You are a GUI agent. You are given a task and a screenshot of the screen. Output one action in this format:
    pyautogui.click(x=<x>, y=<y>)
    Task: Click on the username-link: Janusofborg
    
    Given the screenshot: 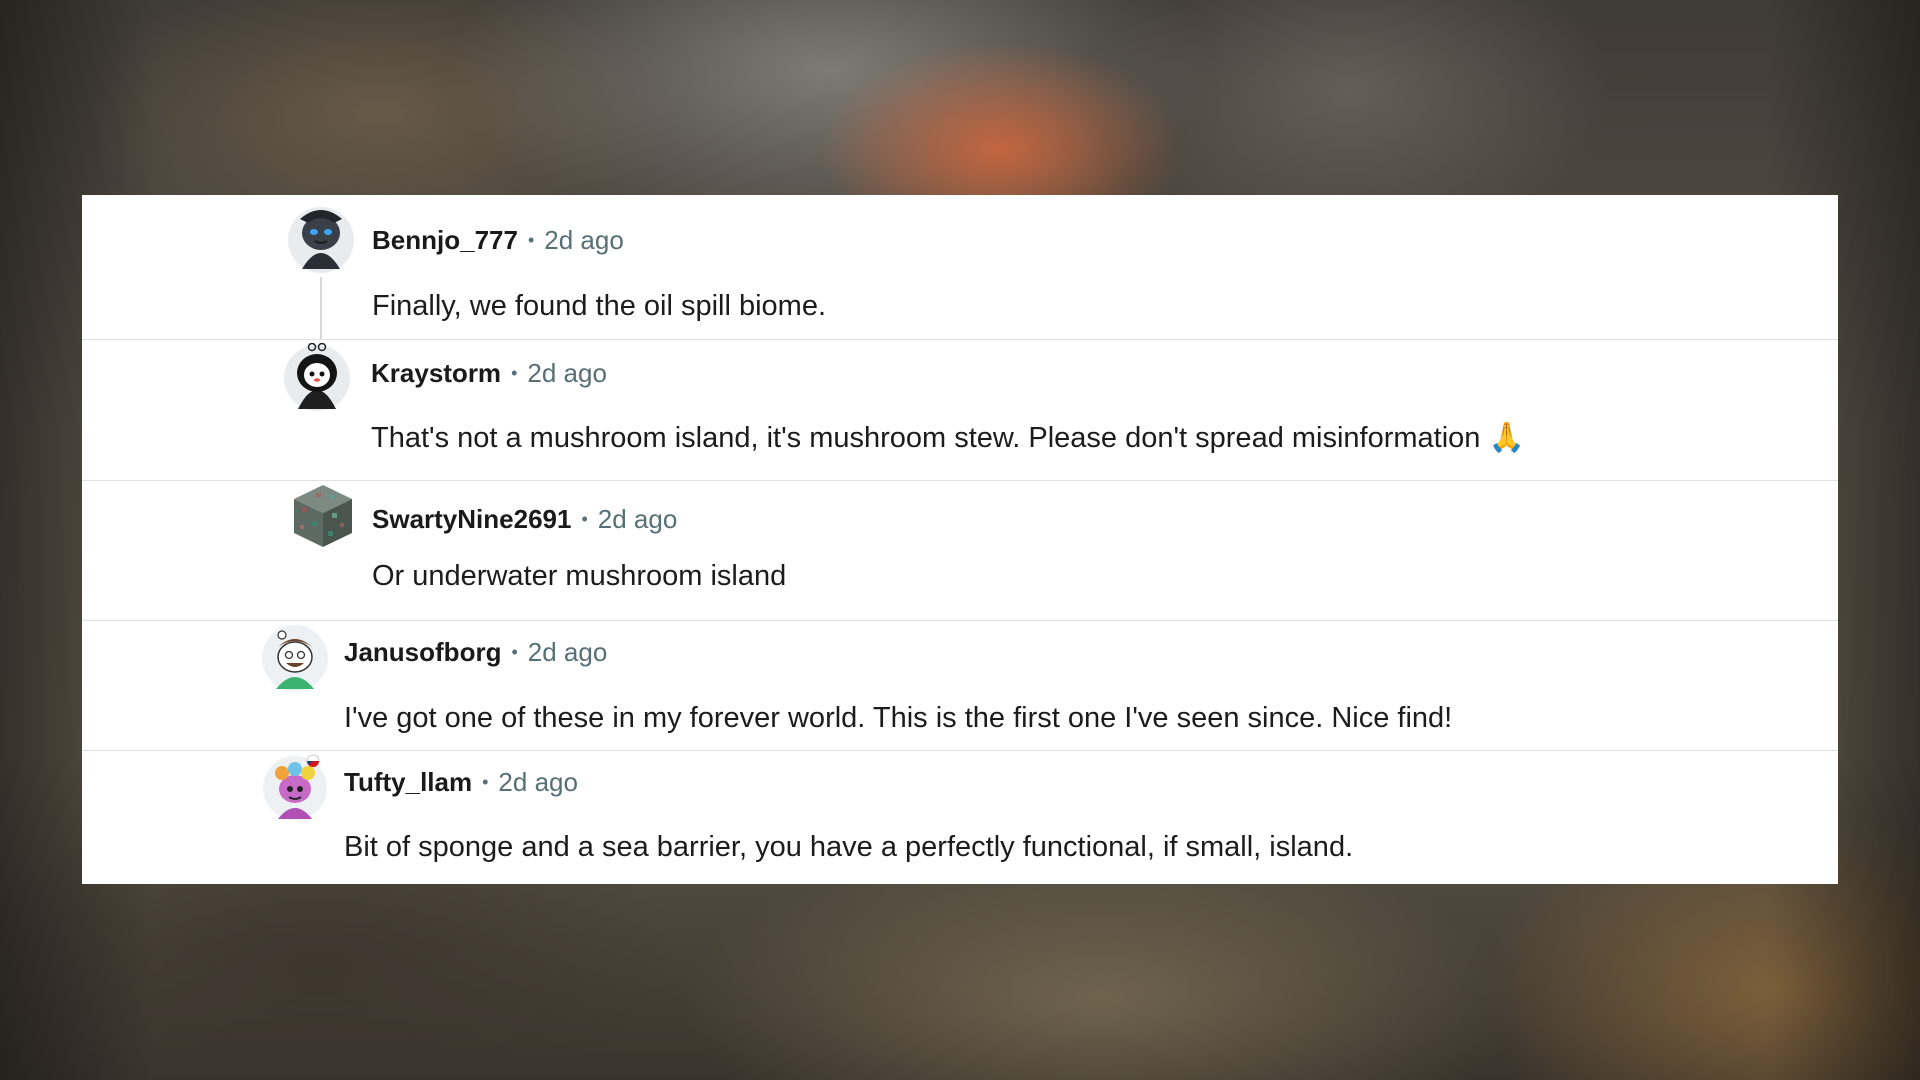 What is the action you would take?
    pyautogui.click(x=422, y=652)
    